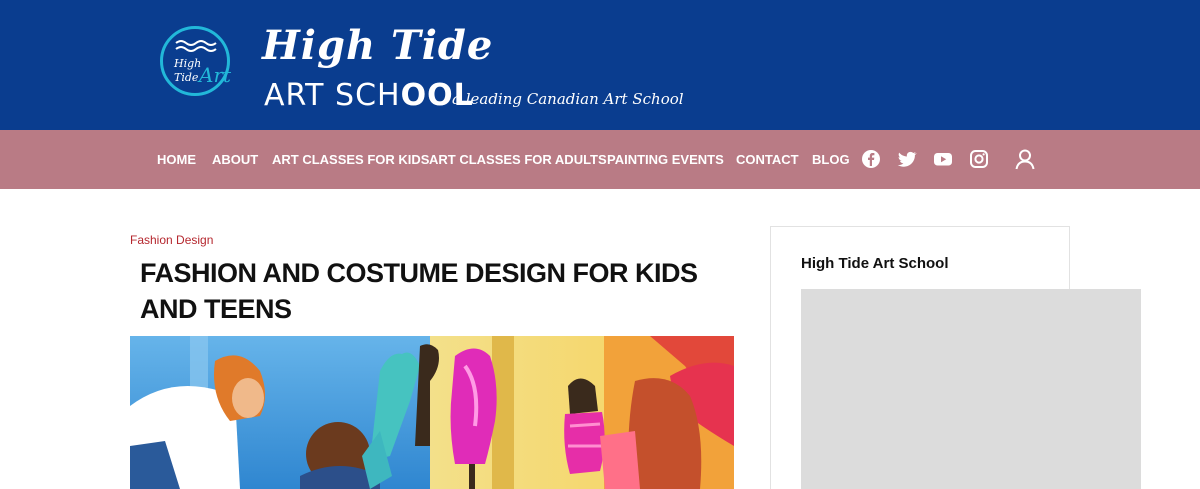 The height and width of the screenshot is (489, 1200). Describe the element at coordinates (875, 263) in the screenshot. I see `sidebar-widget-title: High Tide Art School` at that location.